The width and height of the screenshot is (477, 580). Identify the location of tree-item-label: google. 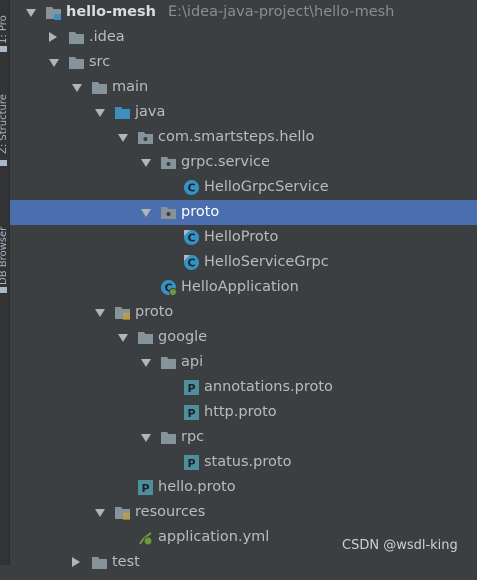
(183, 337).